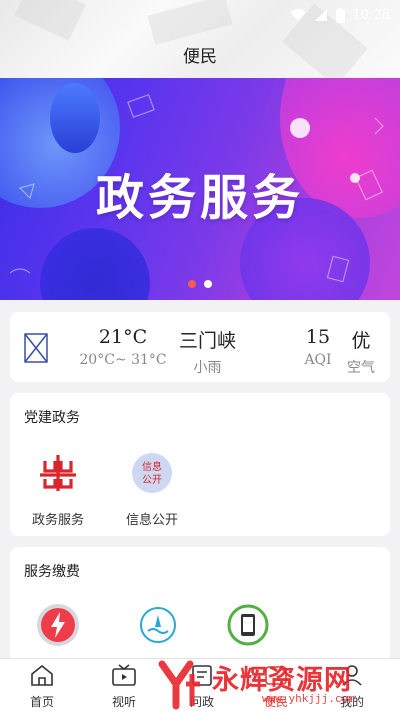  Describe the element at coordinates (207, 368) in the screenshot. I see `weather-condition: 小雨` at that location.